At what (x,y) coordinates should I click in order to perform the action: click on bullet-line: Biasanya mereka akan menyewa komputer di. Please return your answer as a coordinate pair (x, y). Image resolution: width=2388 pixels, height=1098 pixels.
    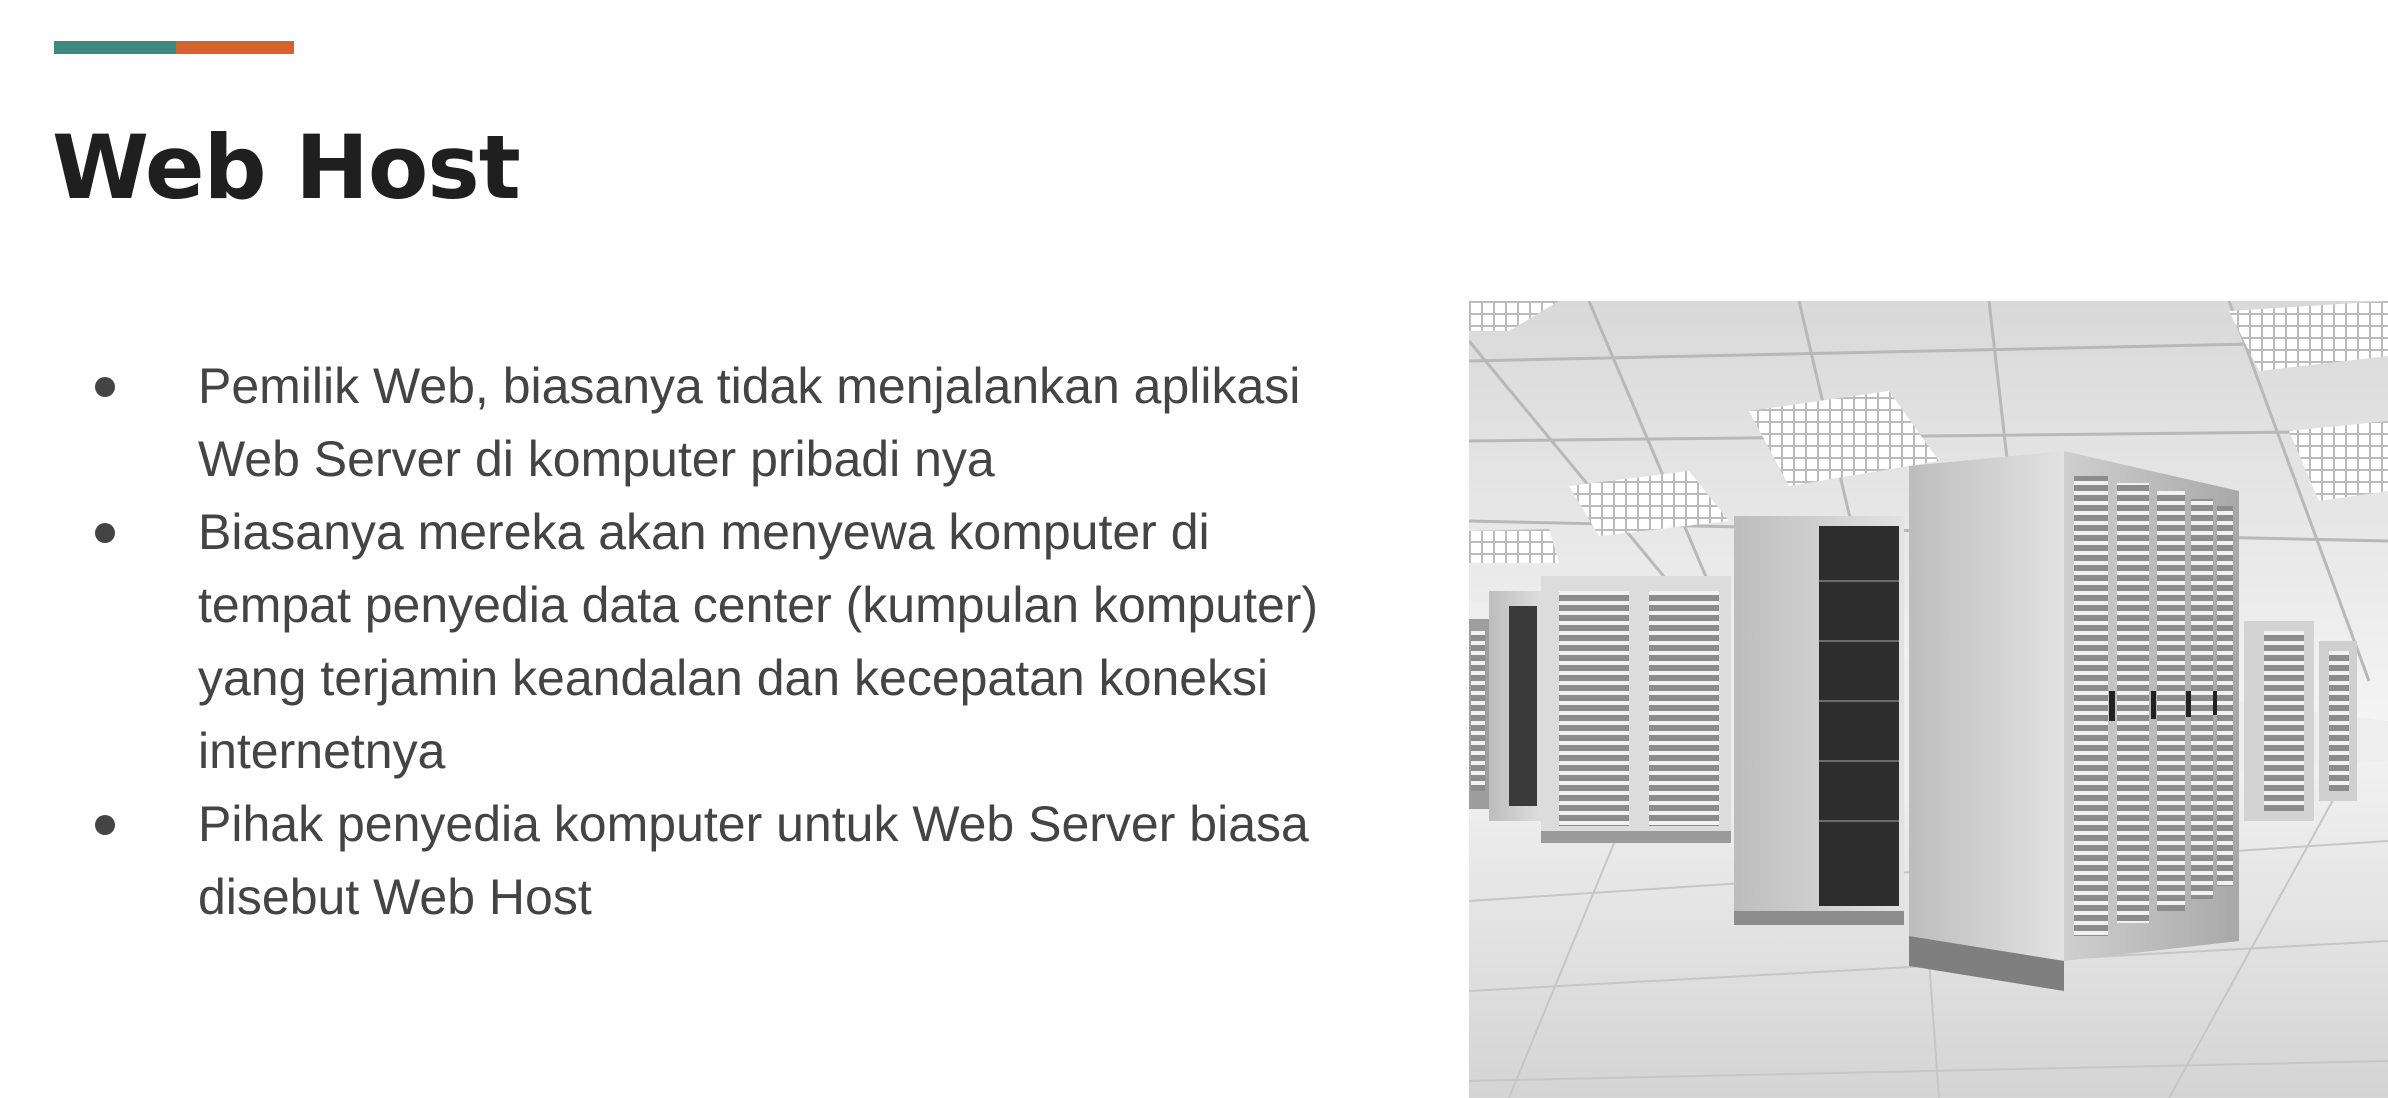
    Looking at the image, I should click on (704, 532).